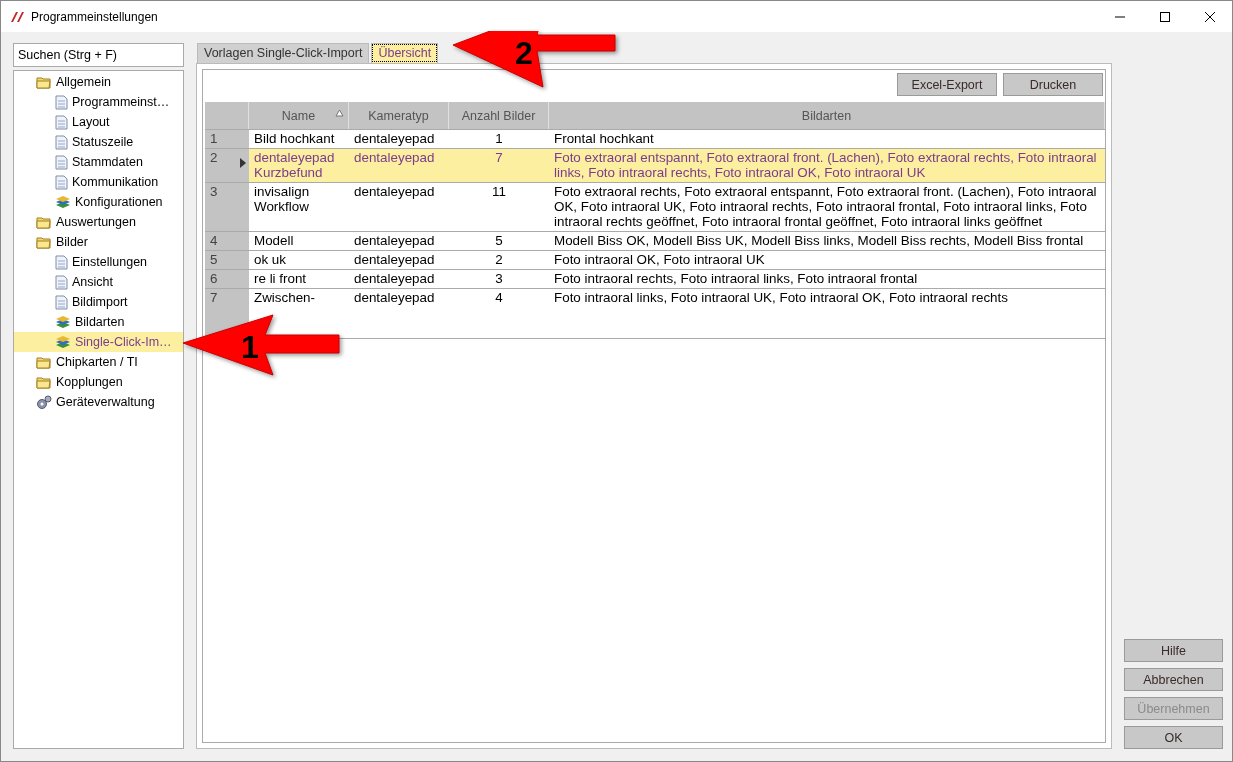 The image size is (1233, 762). I want to click on tree-item: Bildarten, so click(98, 322).